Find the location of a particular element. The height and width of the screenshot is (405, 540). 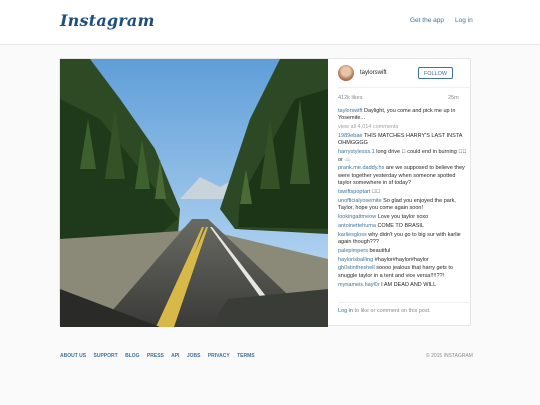

login-prompt-text: to like or comment on this post. is located at coordinates (392, 311).